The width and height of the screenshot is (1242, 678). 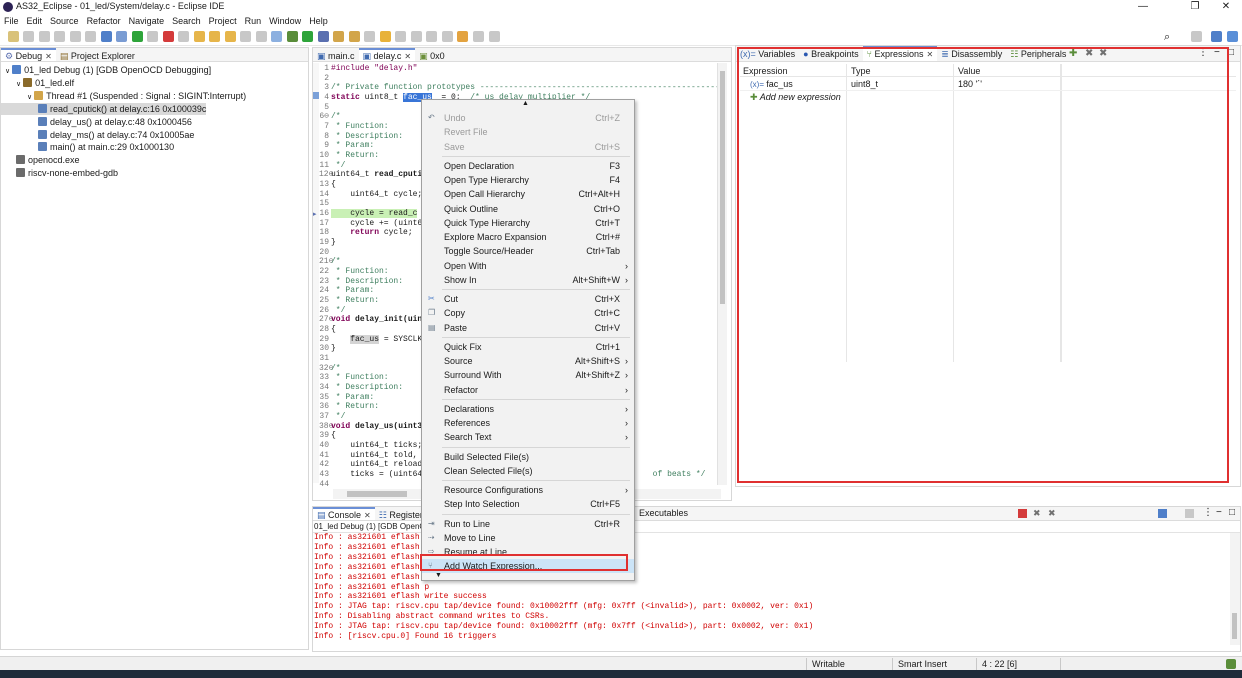 I want to click on search-icon: ⌕, so click(x=1167, y=37).